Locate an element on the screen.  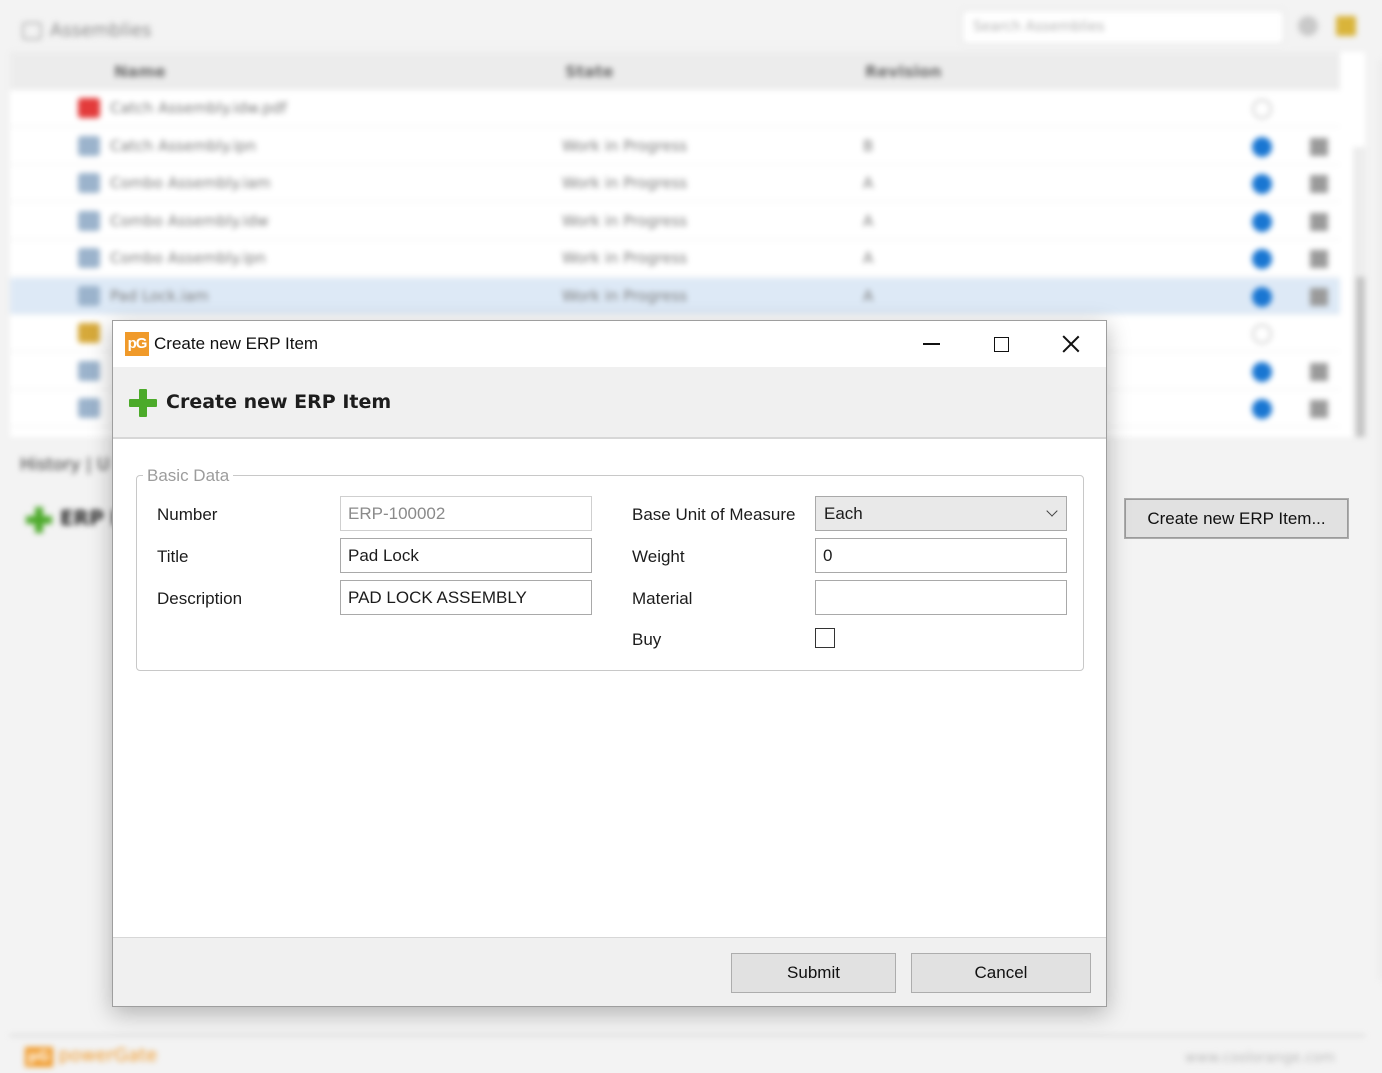
buy-checkbox is located at coordinates (825, 638).